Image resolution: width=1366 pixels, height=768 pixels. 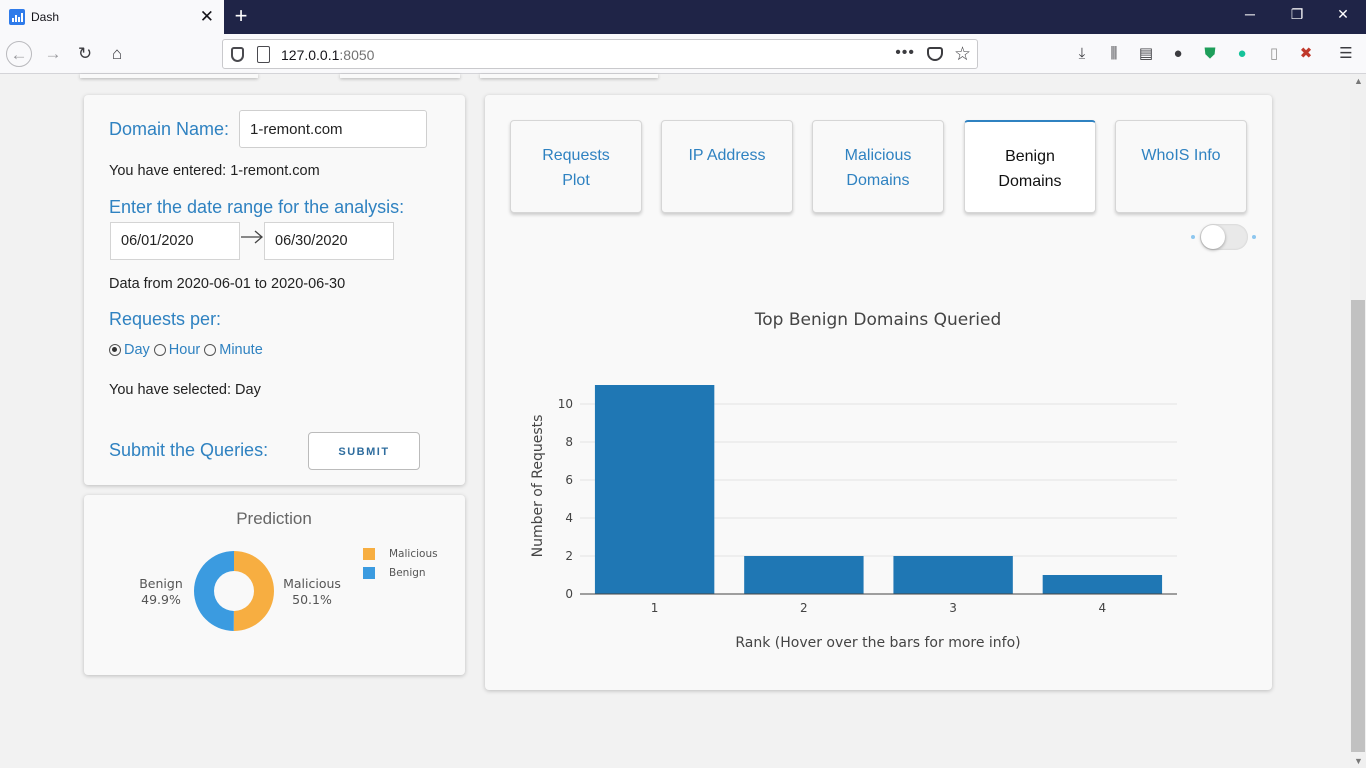 I want to click on submit-queries-label: Submit the Queries:, so click(x=189, y=450).